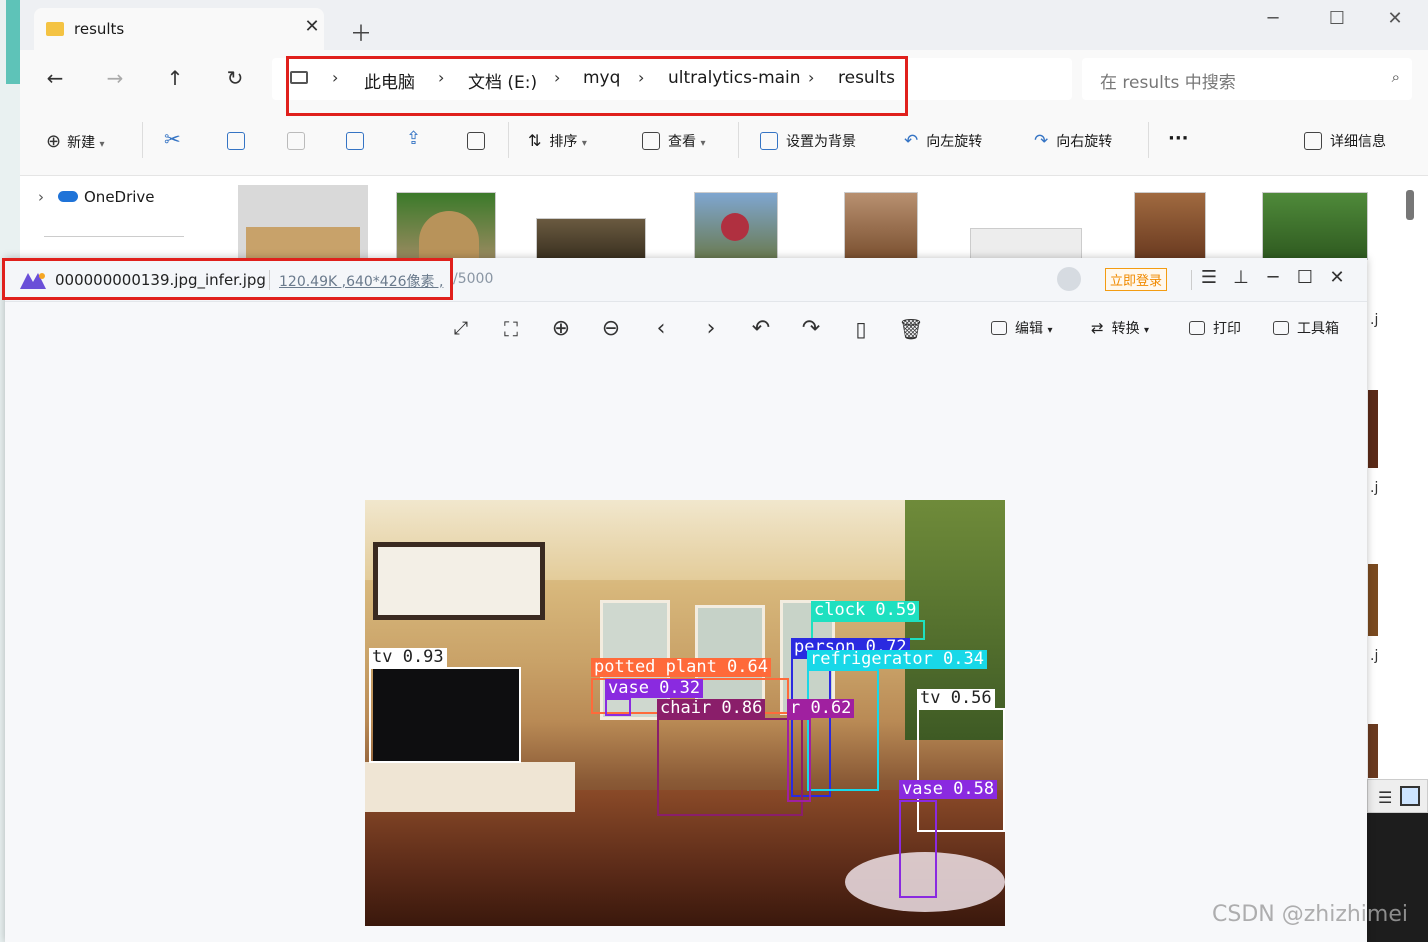 The image size is (1428, 942). I want to click on edit-icon, so click(999, 328).